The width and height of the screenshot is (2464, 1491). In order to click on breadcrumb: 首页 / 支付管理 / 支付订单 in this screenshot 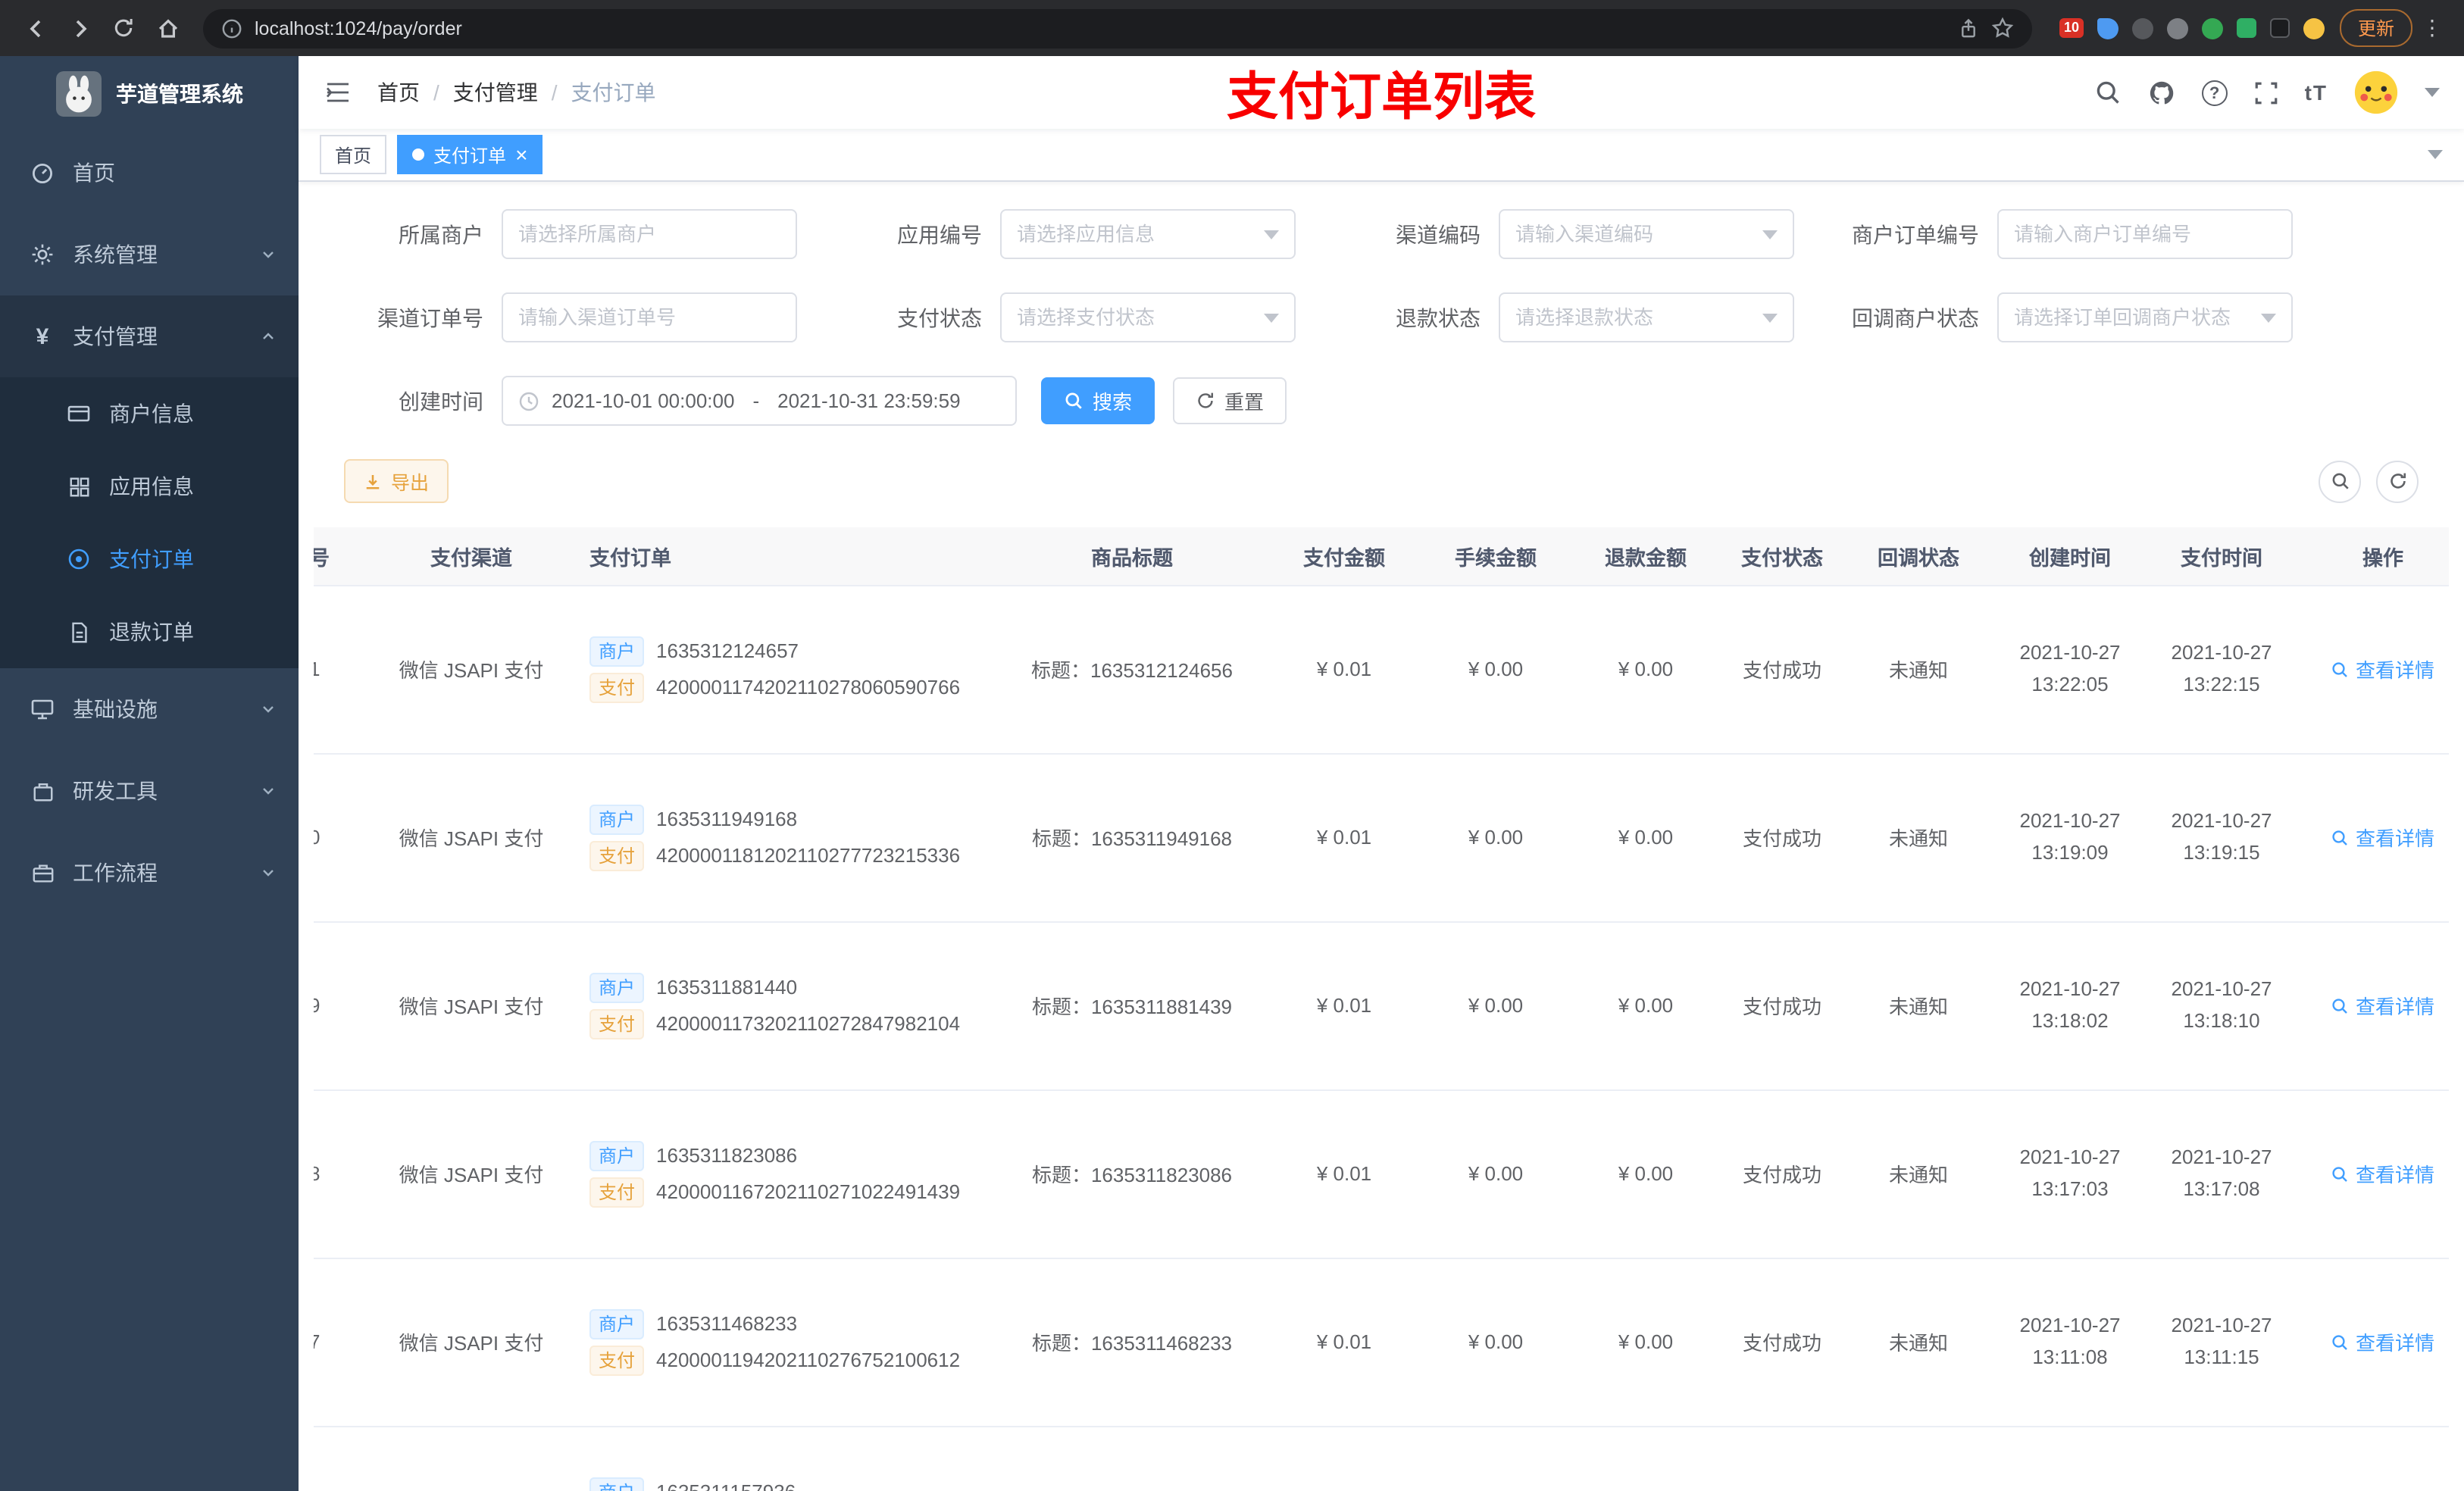, I will do `click(516, 92)`.